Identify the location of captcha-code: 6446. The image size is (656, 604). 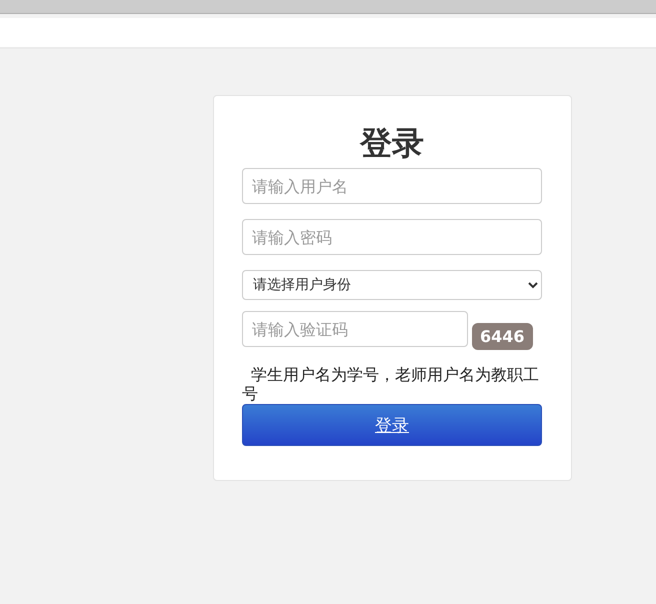
(502, 336).